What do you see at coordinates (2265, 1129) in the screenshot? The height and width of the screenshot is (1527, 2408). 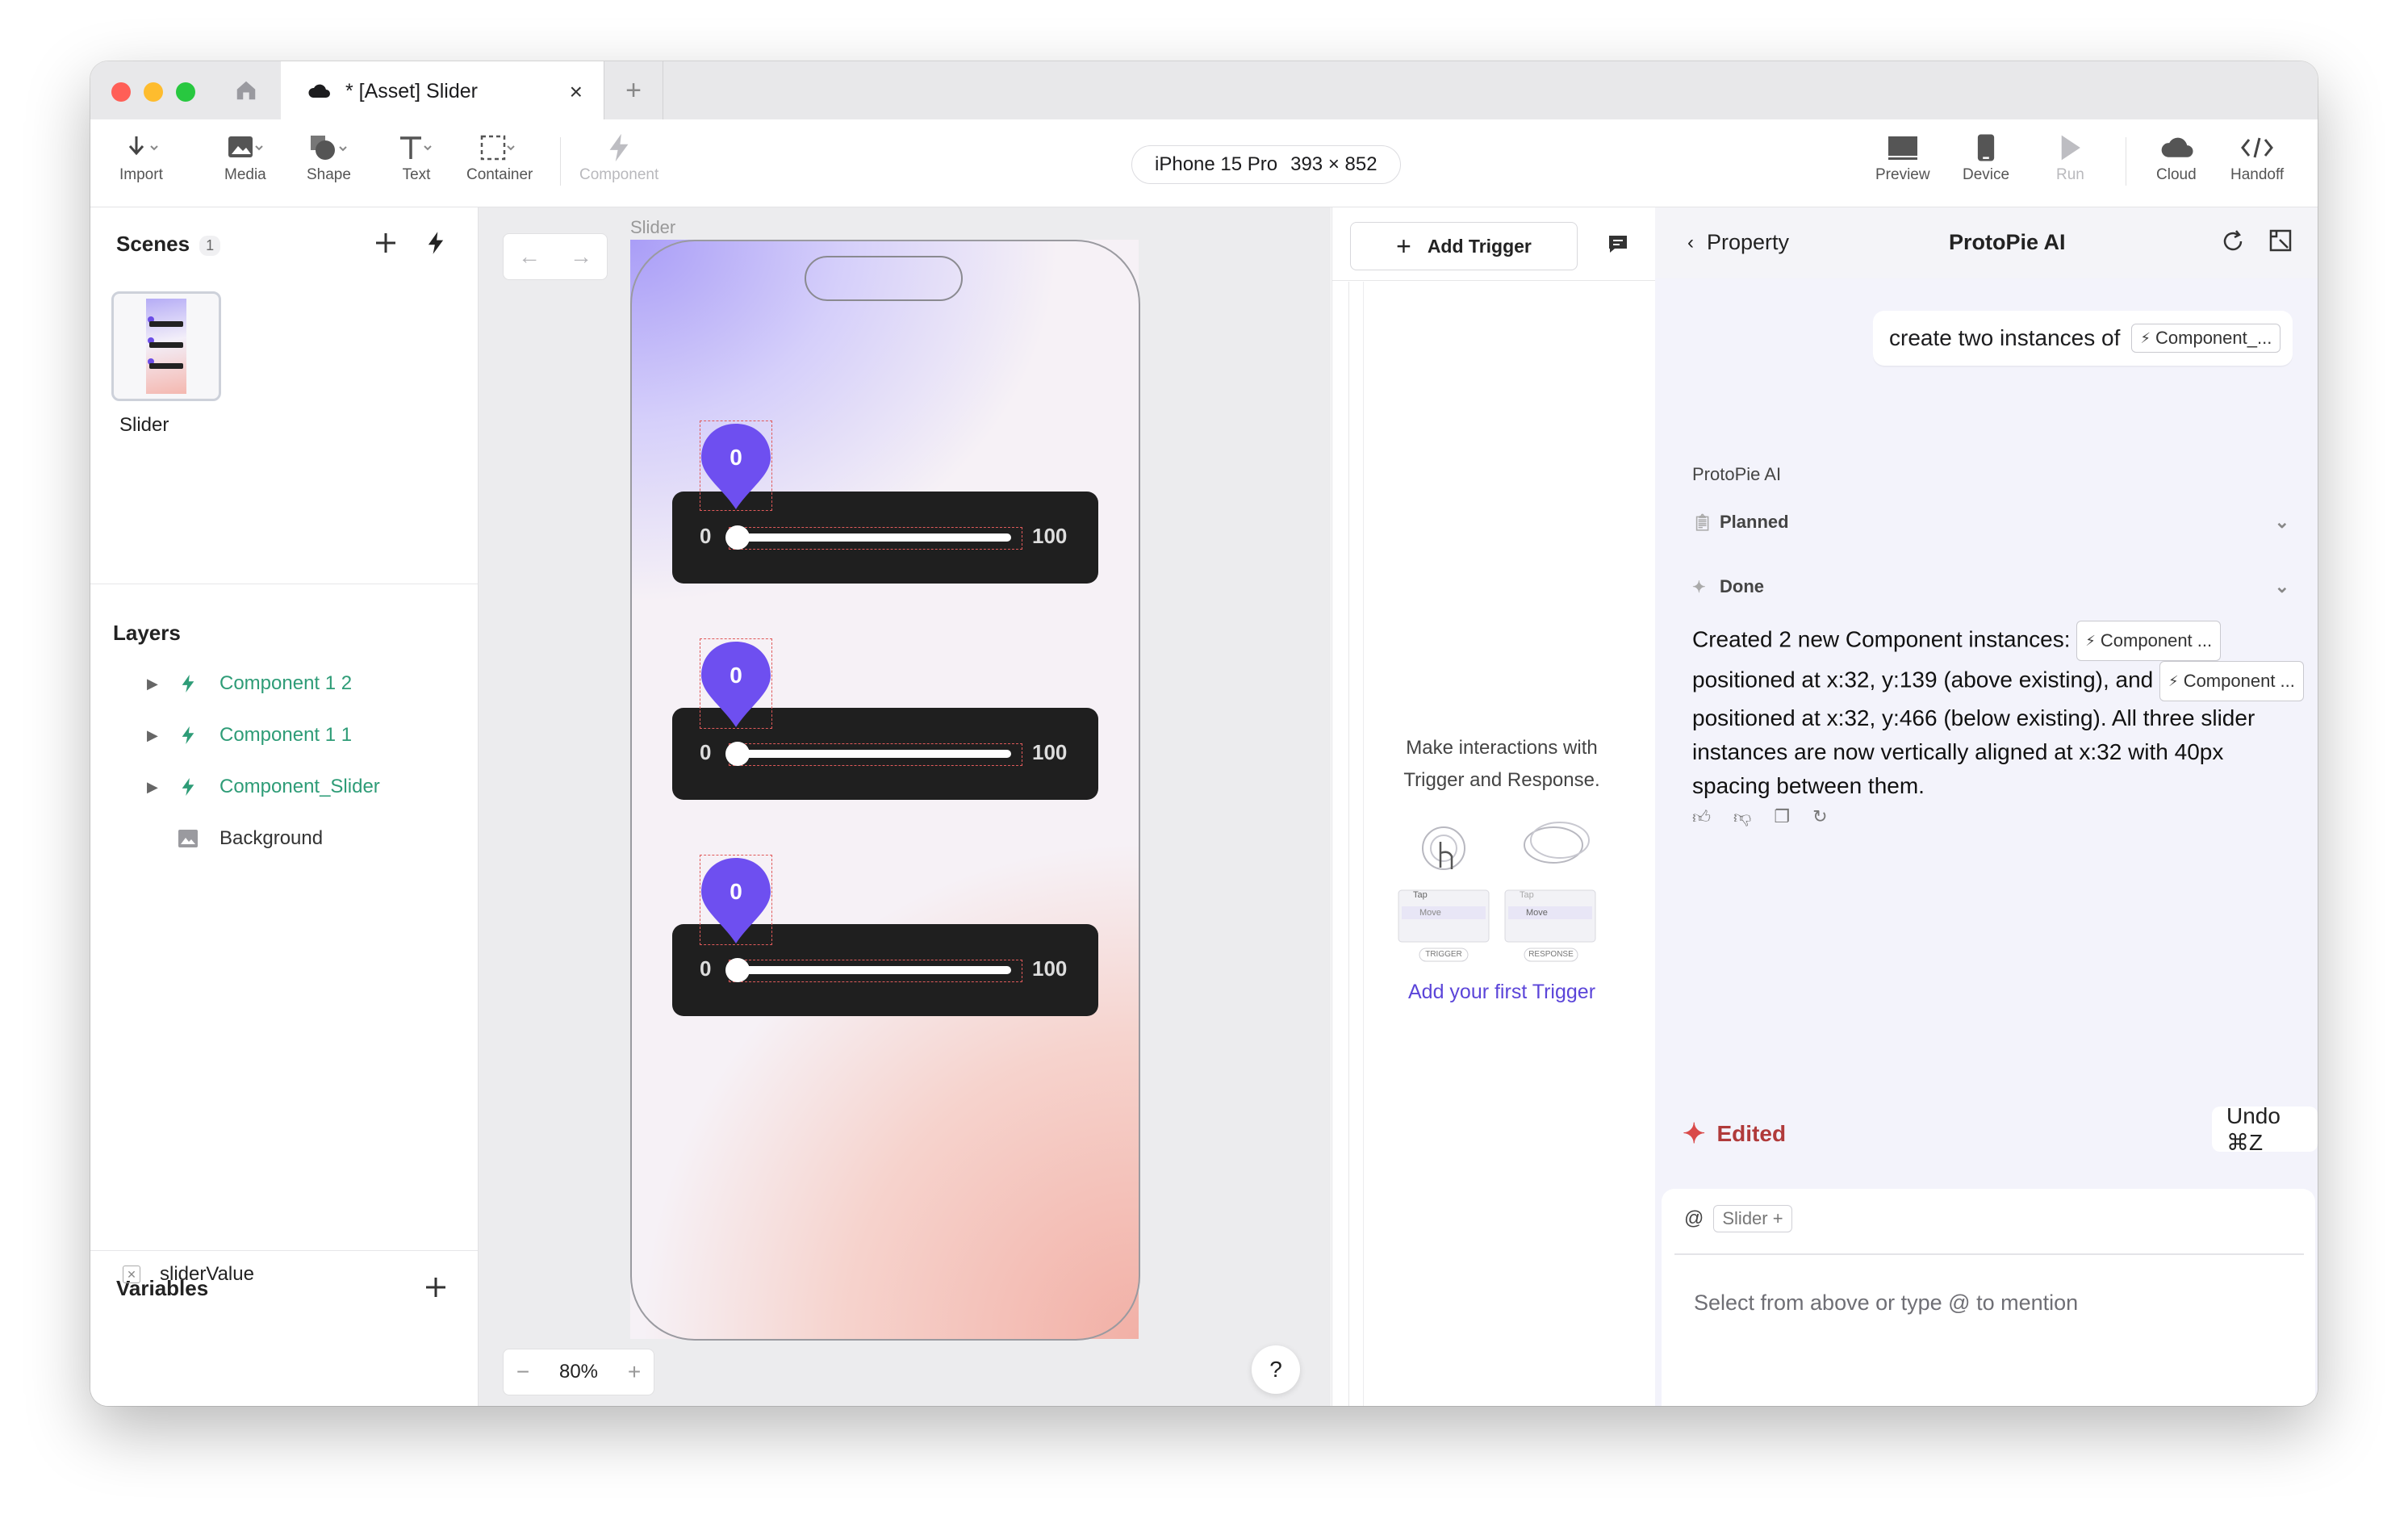 I see `undo-button: Undo ⌘Z` at bounding box center [2265, 1129].